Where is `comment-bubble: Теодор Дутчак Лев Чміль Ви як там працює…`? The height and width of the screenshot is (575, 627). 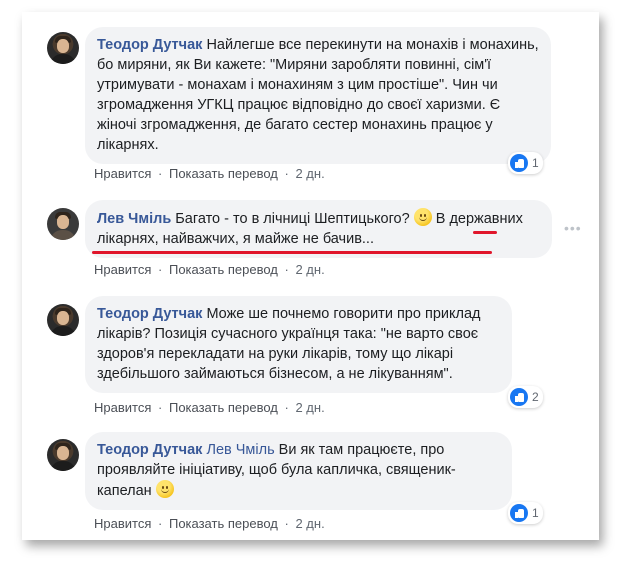
comment-bubble: Теодор Дутчак Лев Чміль Ви як там працює… is located at coordinates (298, 471).